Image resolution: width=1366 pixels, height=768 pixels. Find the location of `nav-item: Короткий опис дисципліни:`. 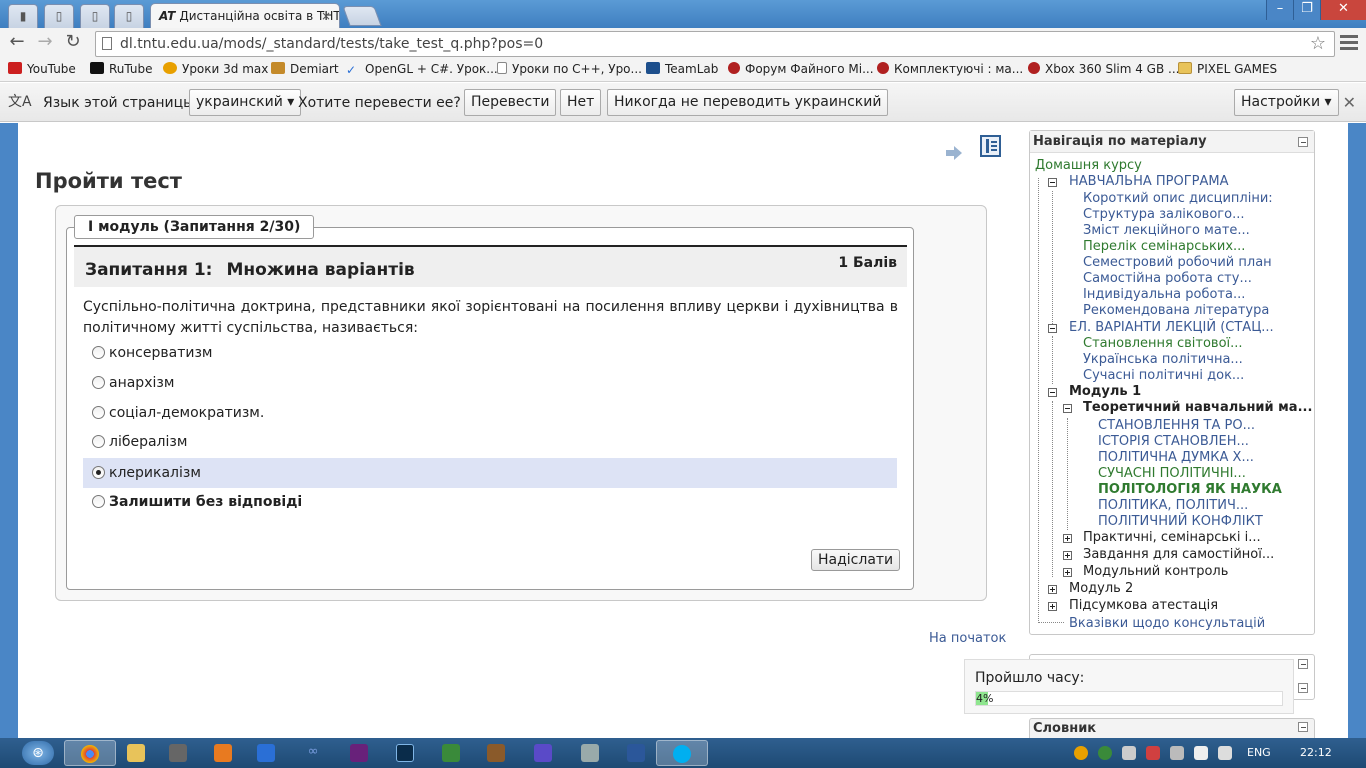

nav-item: Короткий опис дисципліни: is located at coordinates (1178, 198).